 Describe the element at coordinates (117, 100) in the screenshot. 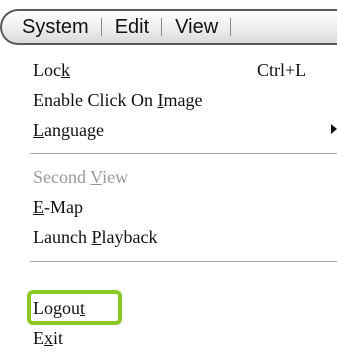

I see `menu-item-enable-click-on-image: Enable Click On Image` at that location.